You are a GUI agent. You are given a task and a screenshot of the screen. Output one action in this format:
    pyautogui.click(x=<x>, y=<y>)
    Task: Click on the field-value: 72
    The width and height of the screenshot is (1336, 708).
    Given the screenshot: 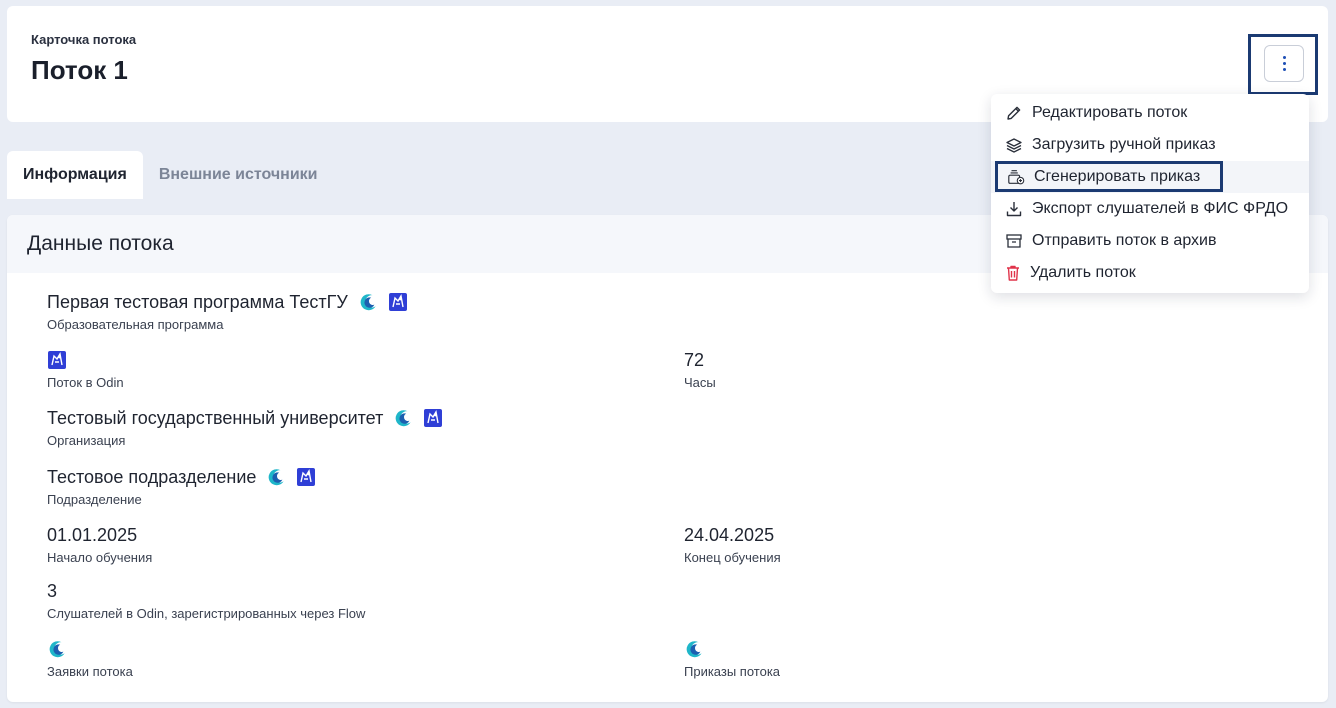 What is the action you would take?
    pyautogui.click(x=694, y=359)
    